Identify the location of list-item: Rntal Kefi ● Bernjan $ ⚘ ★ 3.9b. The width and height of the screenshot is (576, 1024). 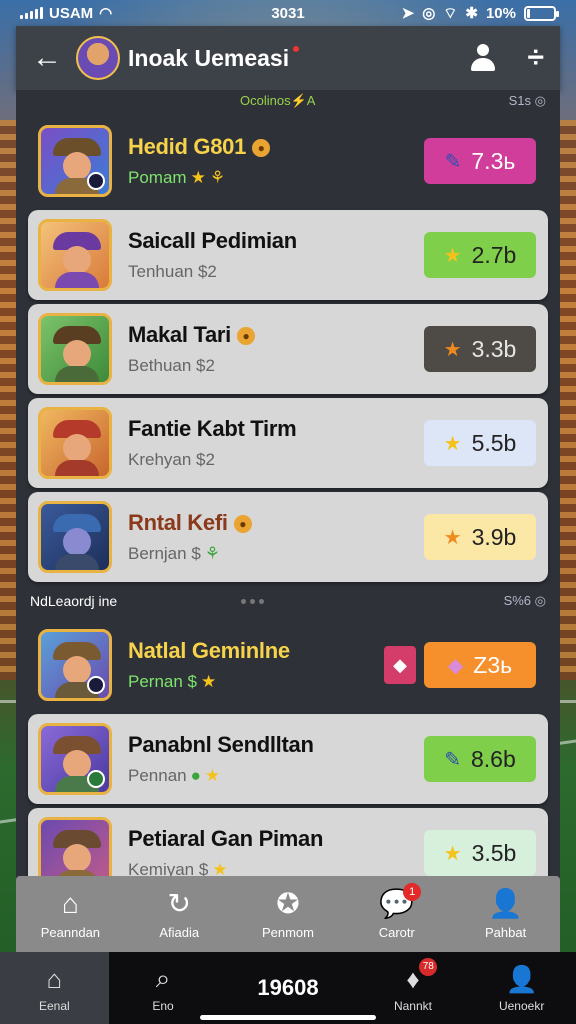
(288, 537).